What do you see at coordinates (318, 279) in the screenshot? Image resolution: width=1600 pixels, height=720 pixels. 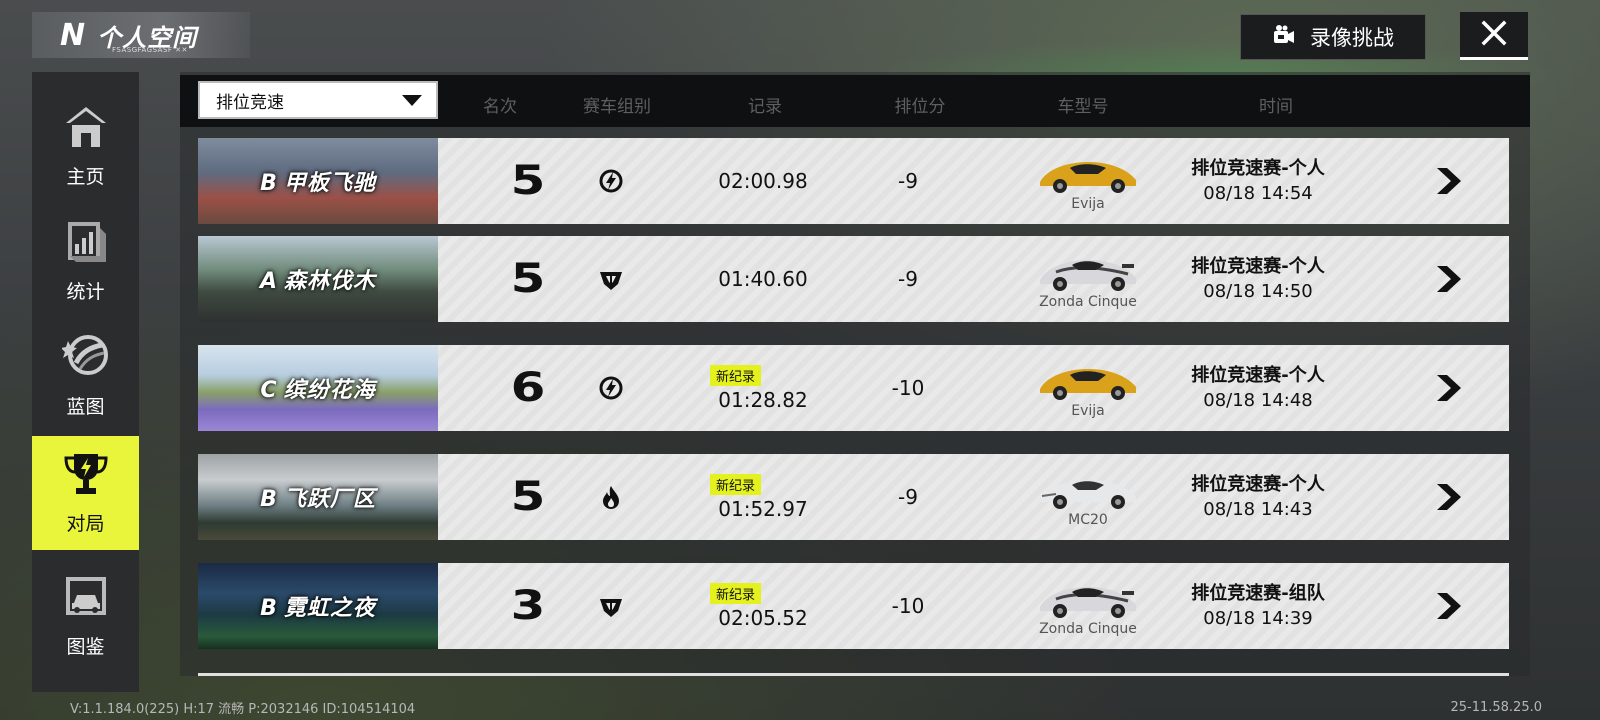 I see `track-thumbnail: A 森林伐木` at bounding box center [318, 279].